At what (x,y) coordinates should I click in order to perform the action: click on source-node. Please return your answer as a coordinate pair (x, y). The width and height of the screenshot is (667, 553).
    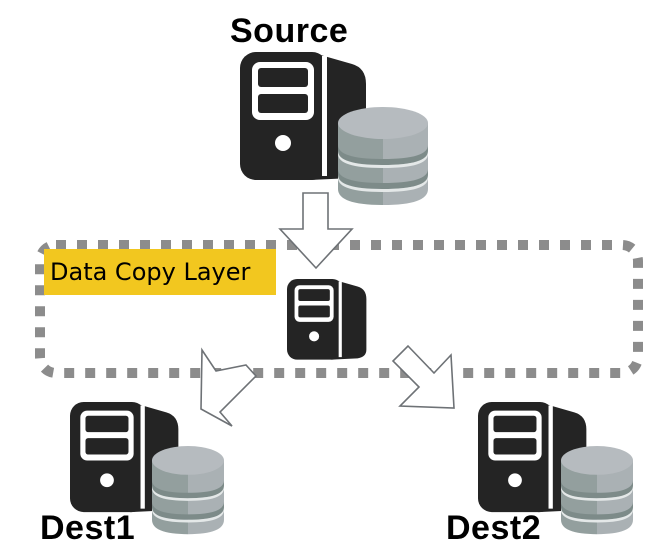
    Looking at the image, I should click on (334, 128).